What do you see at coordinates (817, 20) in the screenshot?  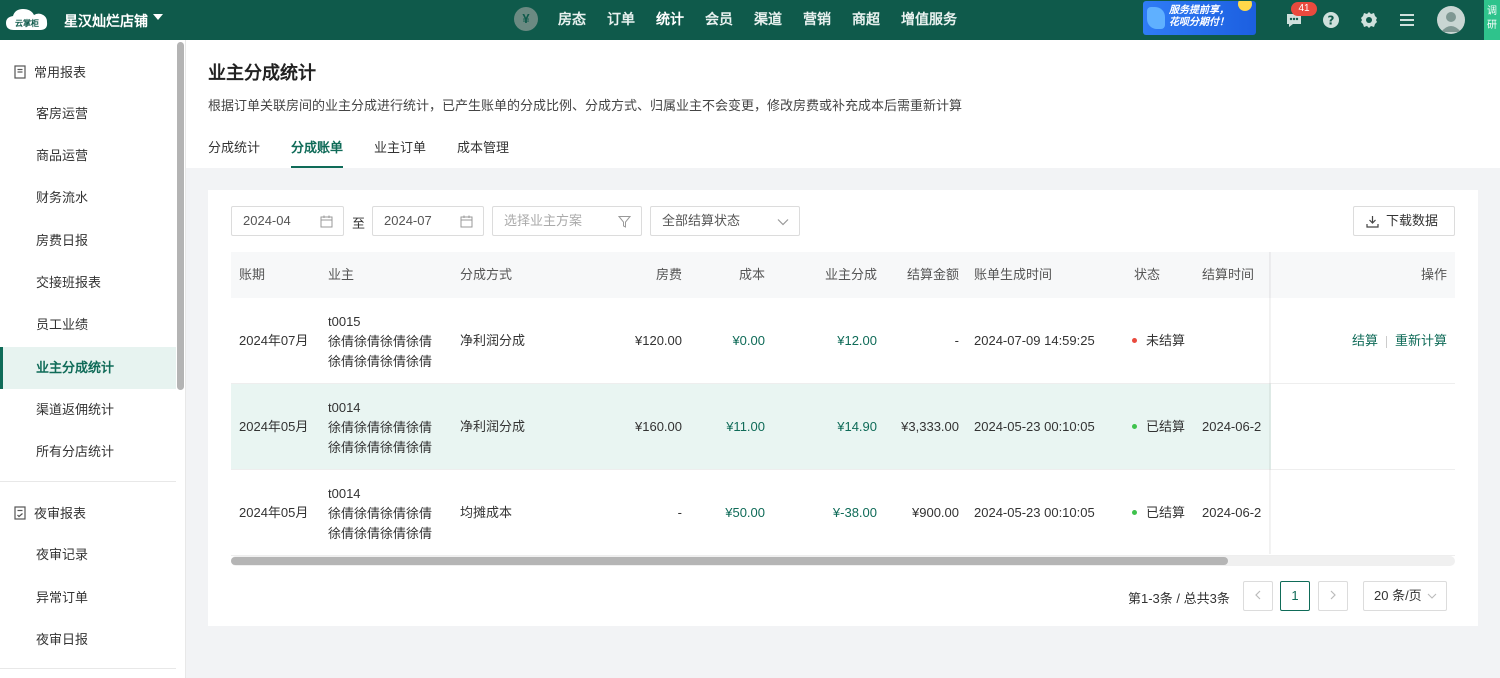 I see `nav-marketing: 营销` at bounding box center [817, 20].